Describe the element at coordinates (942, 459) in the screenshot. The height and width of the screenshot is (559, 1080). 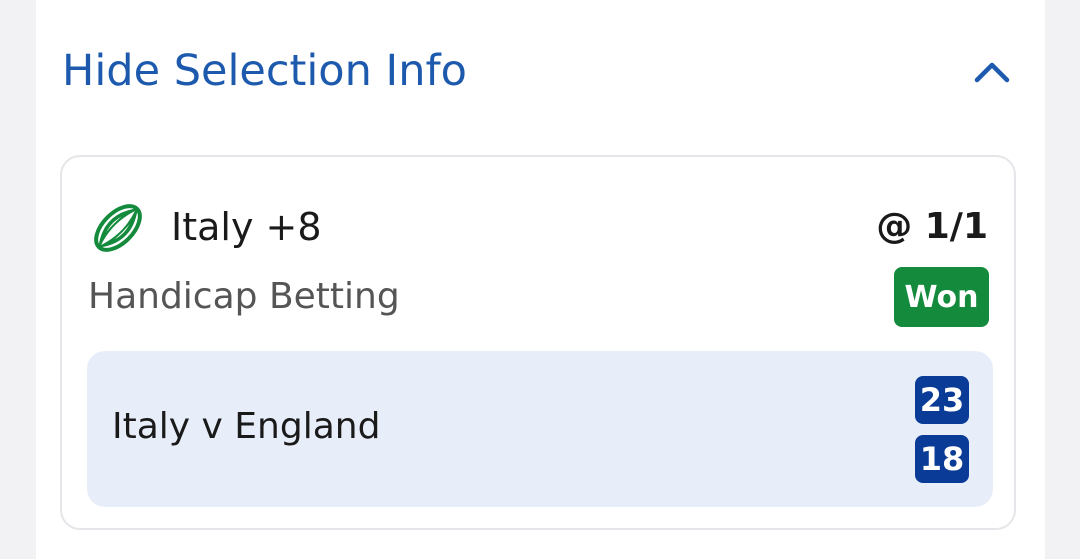
I see `score-away: 18` at that location.